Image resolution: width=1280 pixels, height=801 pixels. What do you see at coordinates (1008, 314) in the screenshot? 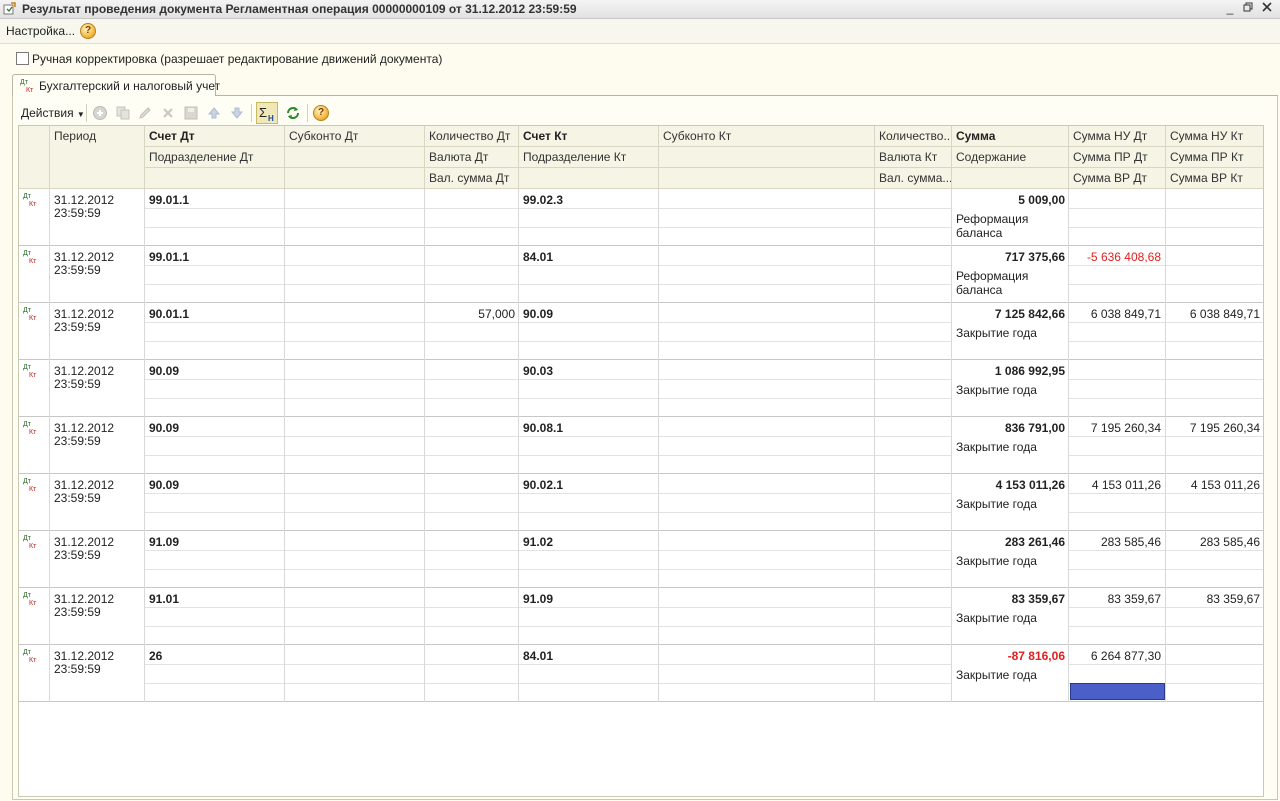
I see `row-sum: 7 125 842,66` at bounding box center [1008, 314].